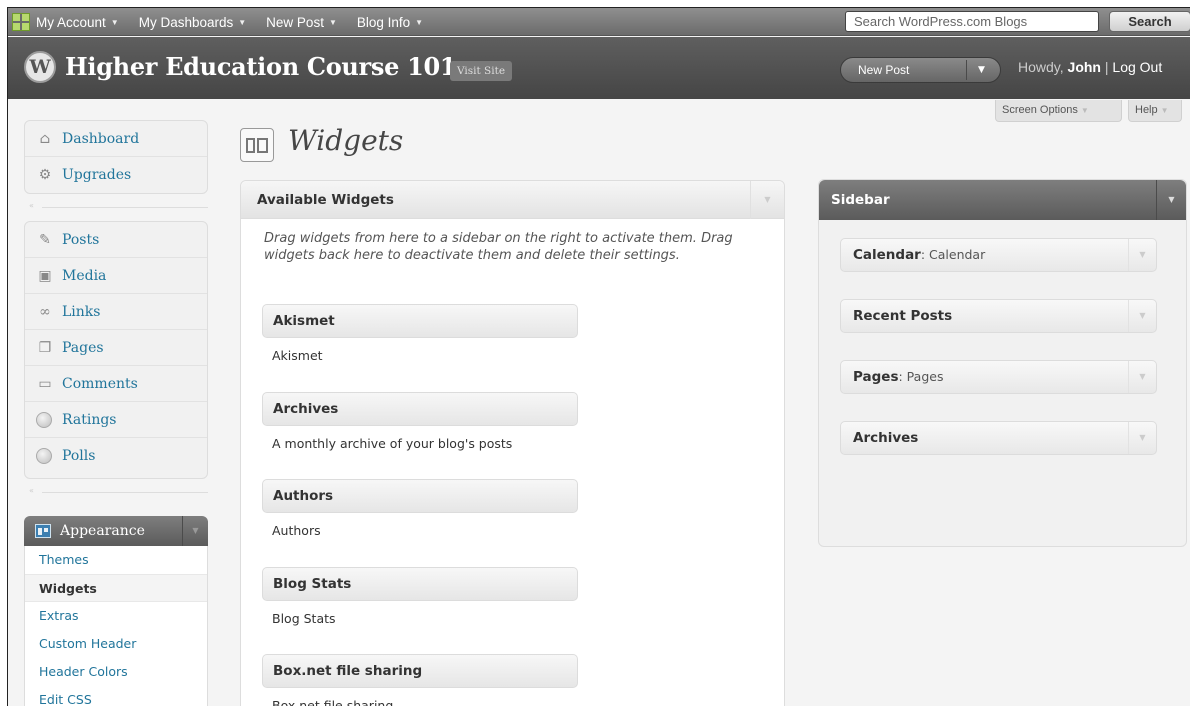 The width and height of the screenshot is (1190, 706). Describe the element at coordinates (45, 311) in the screenshot. I see `link-icon: ∞` at that location.